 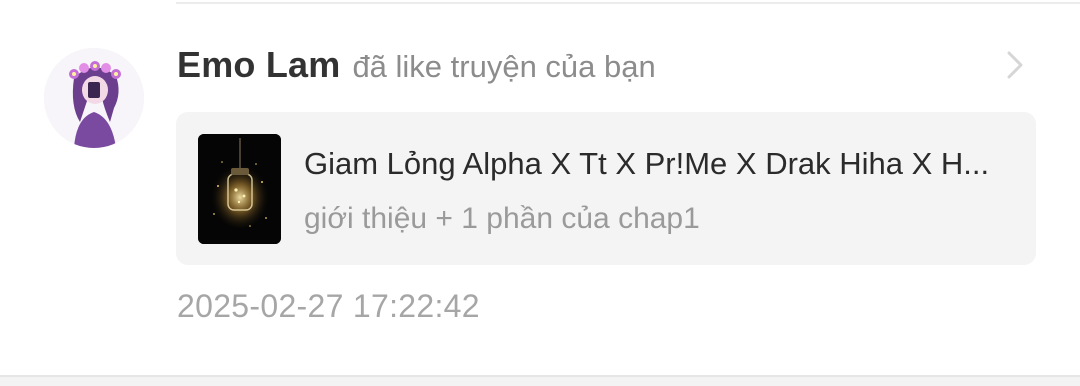 I want to click on avatar-image, so click(x=94, y=98).